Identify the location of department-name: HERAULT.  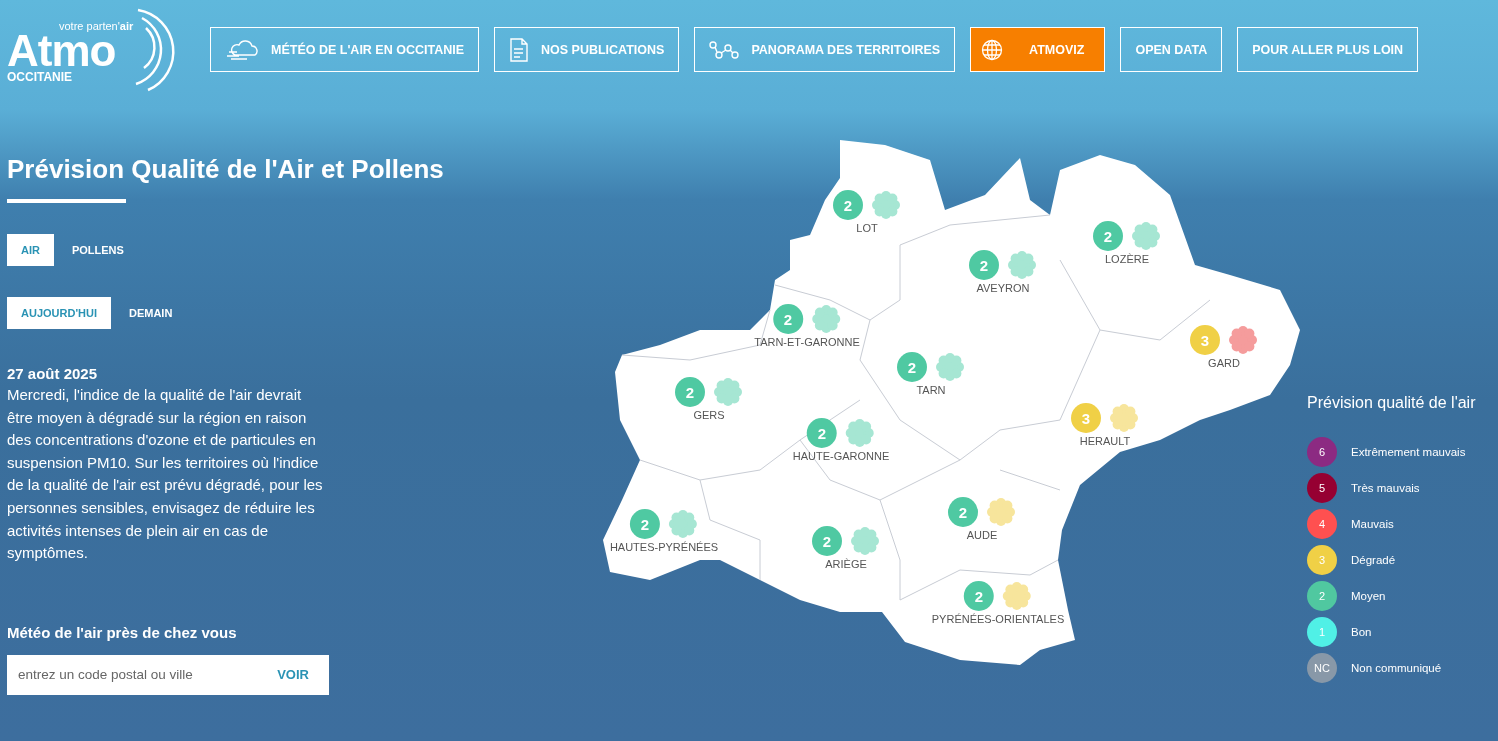
(1105, 441).